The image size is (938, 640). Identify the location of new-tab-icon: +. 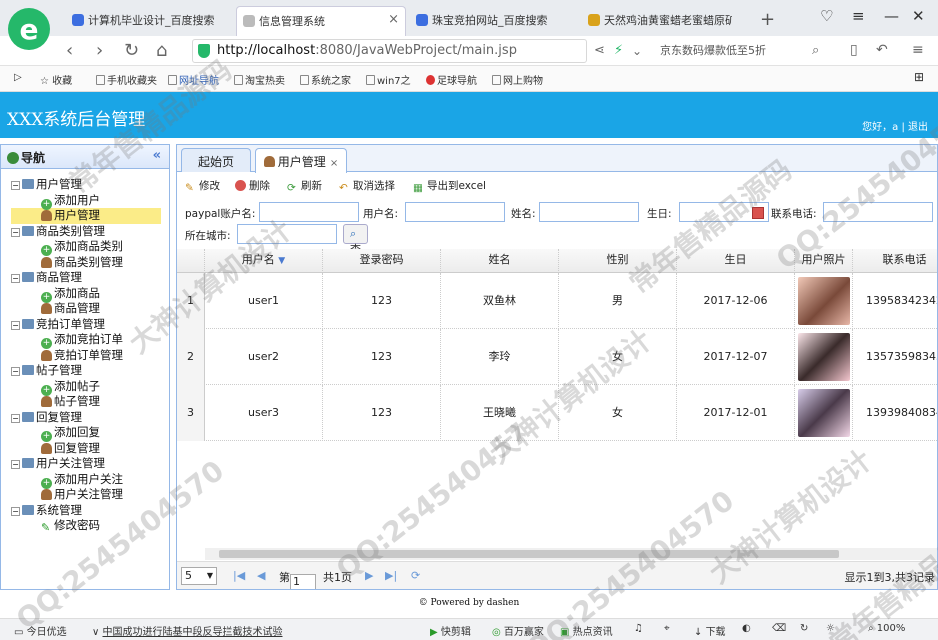
(767, 19).